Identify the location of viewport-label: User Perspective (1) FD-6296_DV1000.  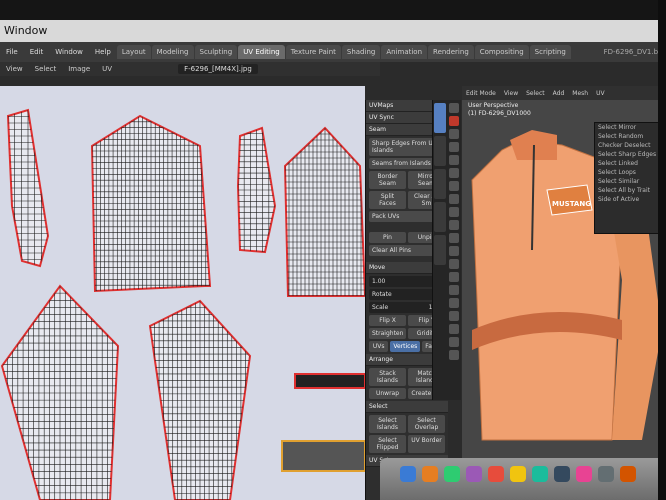
(499, 110).